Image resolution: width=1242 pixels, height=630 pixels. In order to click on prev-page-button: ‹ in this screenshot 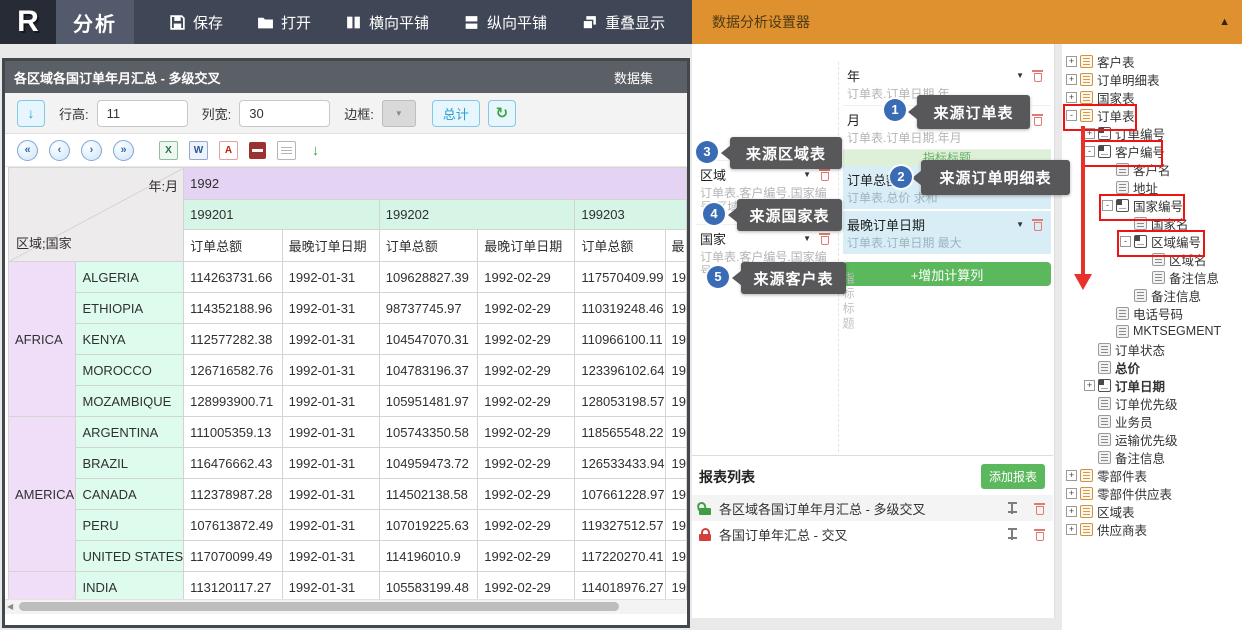, I will do `click(59, 150)`.